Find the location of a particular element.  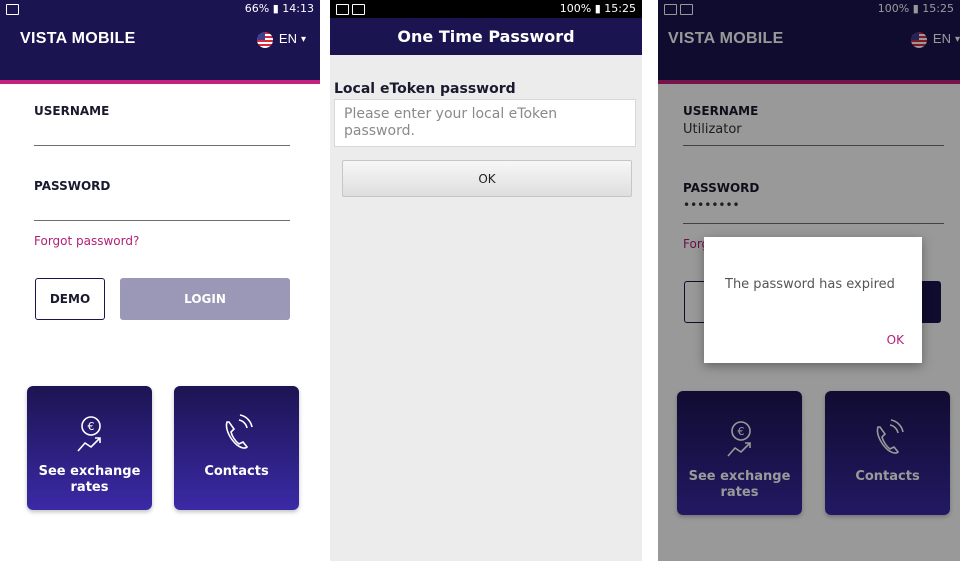

lock-notification-icon is located at coordinates (358, 9).